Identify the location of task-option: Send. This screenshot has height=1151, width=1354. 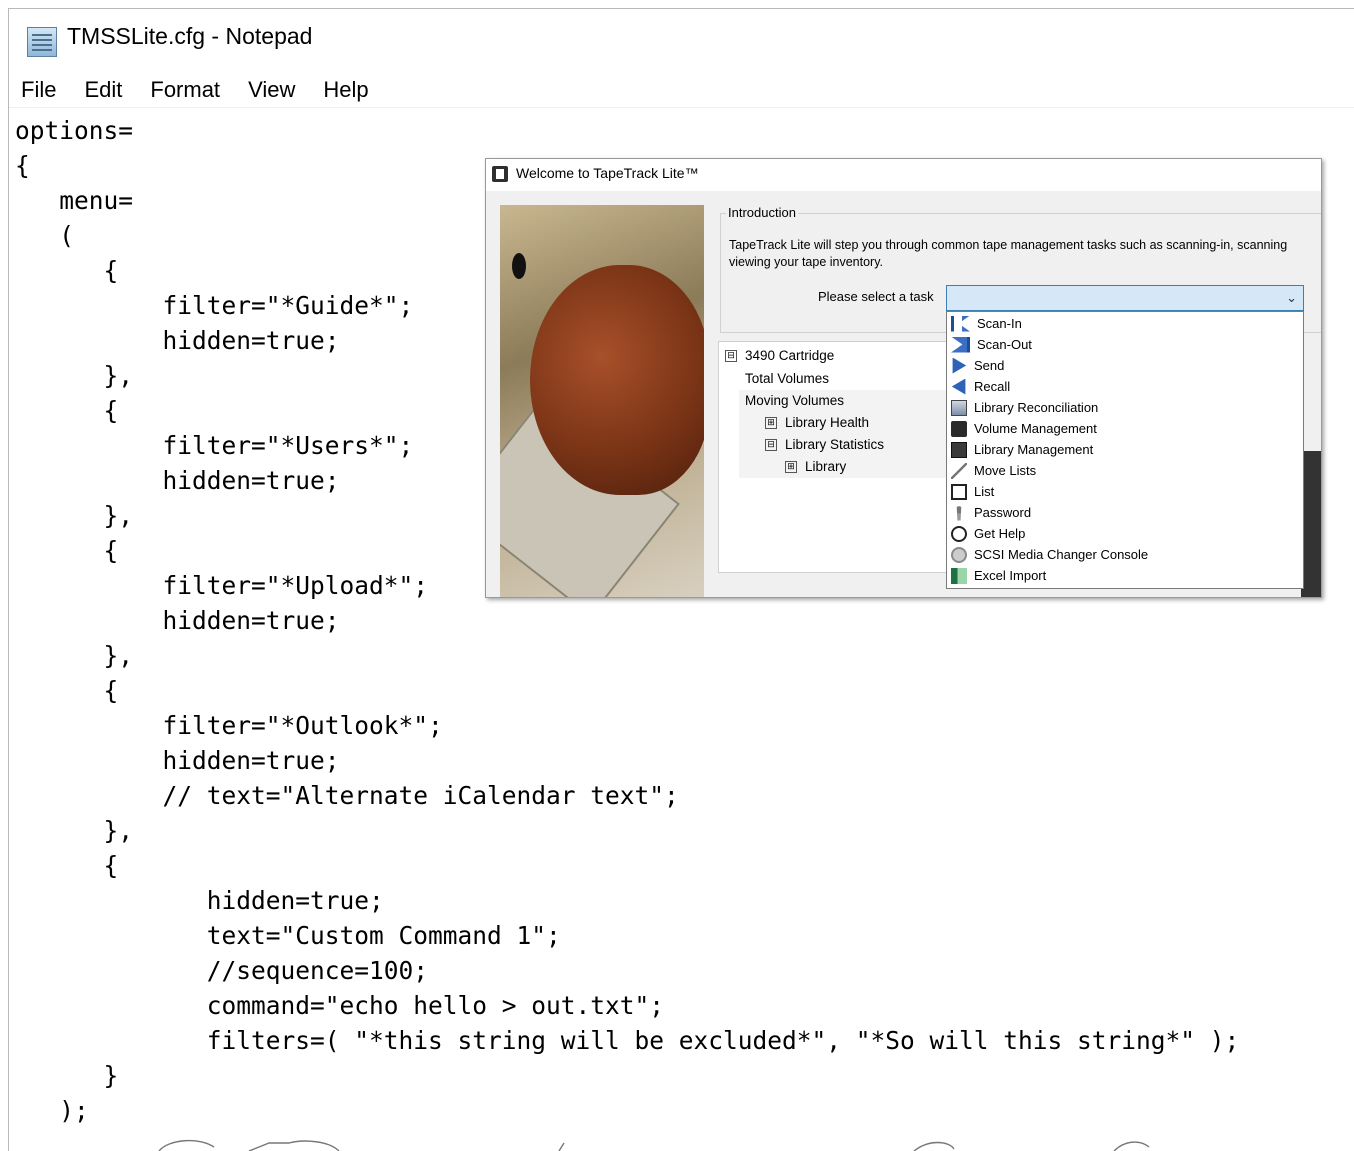
(977, 365).